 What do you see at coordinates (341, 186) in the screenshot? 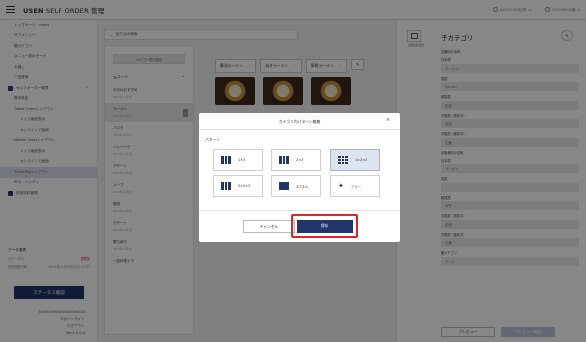
I see `free-layout-icon: ✦` at bounding box center [341, 186].